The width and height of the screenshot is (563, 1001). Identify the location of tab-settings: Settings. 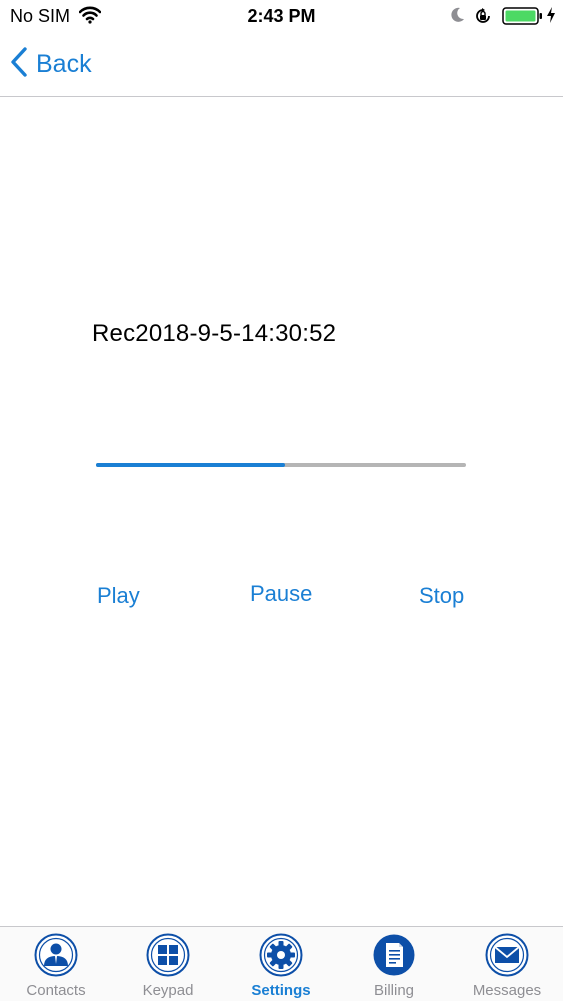
(281, 964).